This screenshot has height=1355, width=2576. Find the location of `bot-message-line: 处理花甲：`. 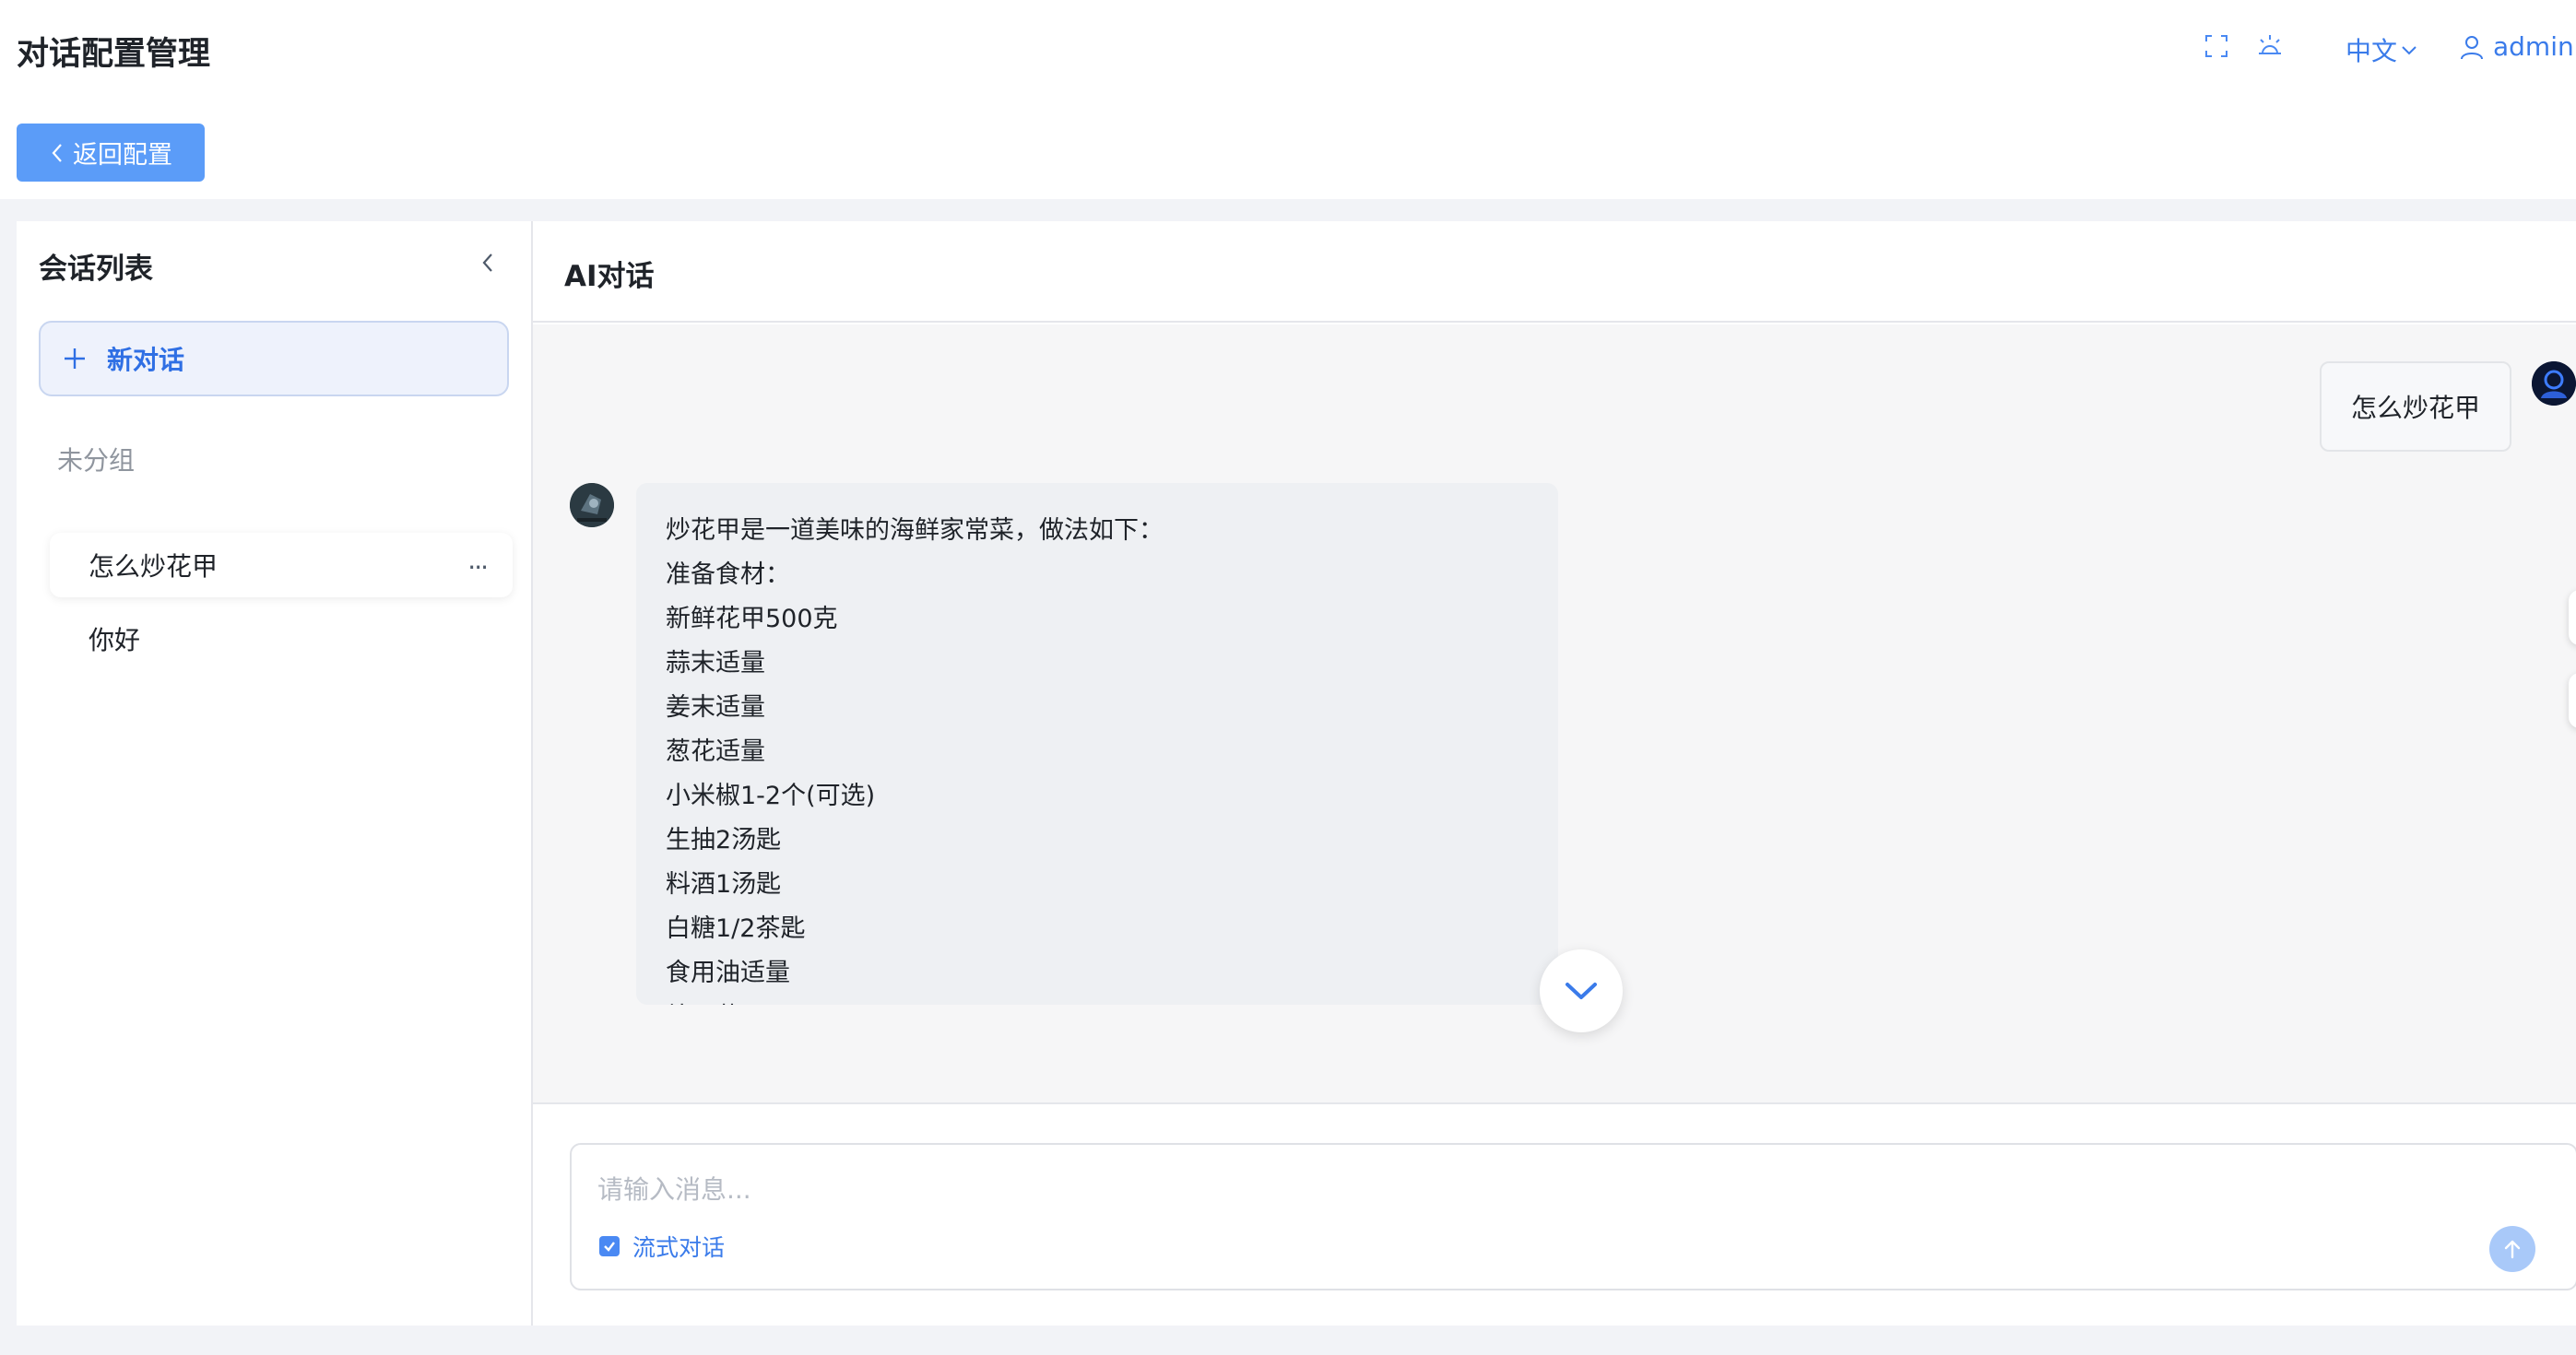

bot-message-line: 处理花甲： is located at coordinates (1097, 1000).